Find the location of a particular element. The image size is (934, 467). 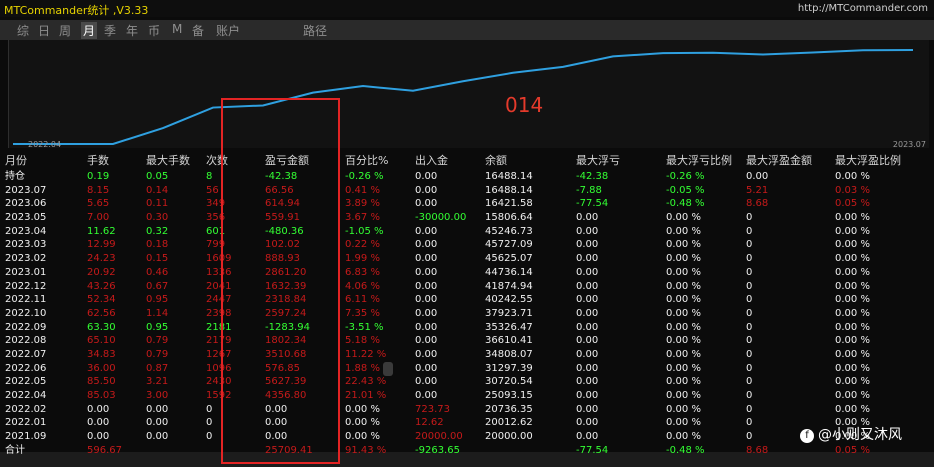

column-header: 出入金 is located at coordinates (431, 161).